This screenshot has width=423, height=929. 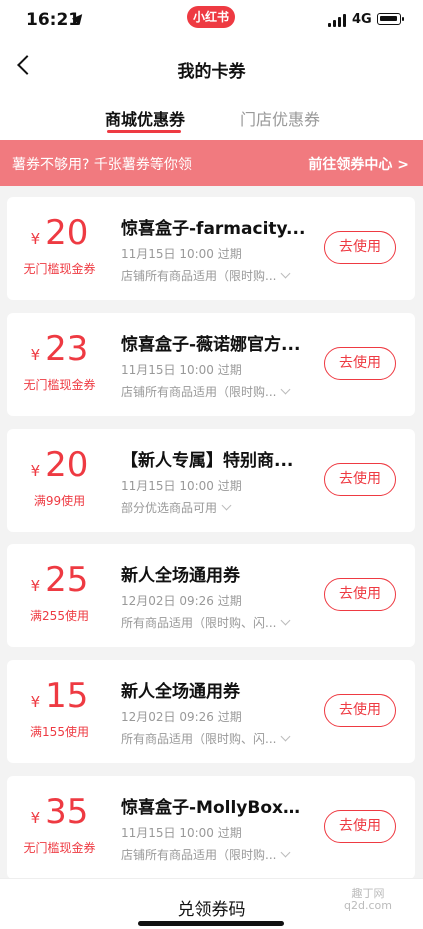 What do you see at coordinates (59, 616) in the screenshot?
I see `coupon-condition: 满255使用` at bounding box center [59, 616].